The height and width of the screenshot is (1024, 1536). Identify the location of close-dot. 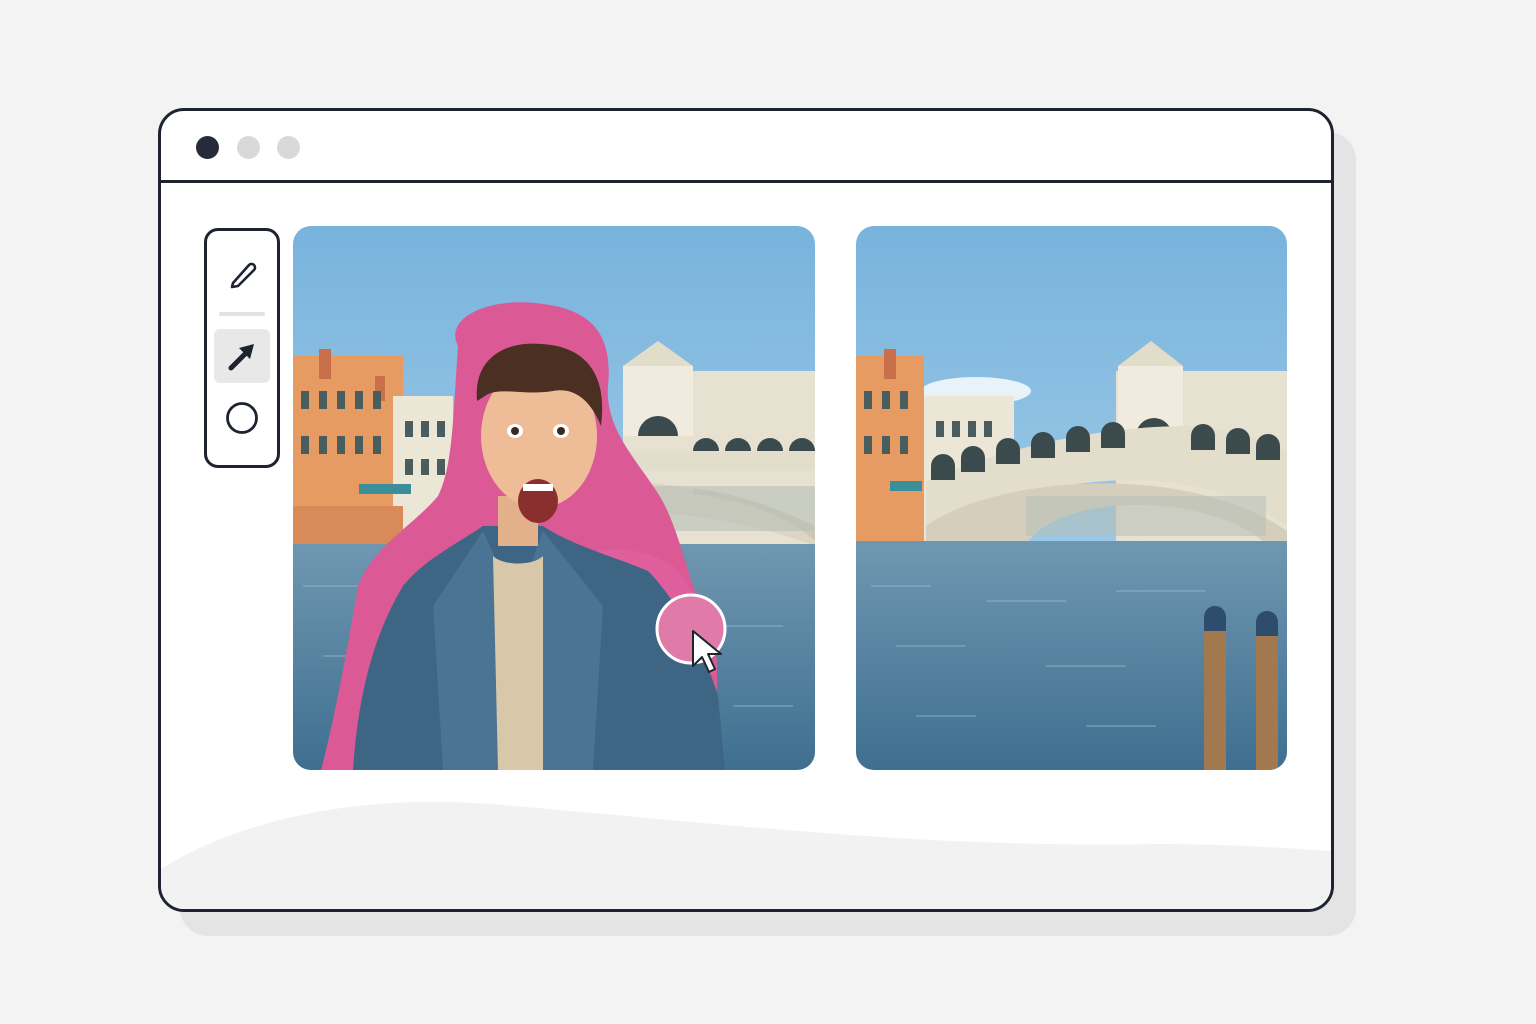
(207, 147).